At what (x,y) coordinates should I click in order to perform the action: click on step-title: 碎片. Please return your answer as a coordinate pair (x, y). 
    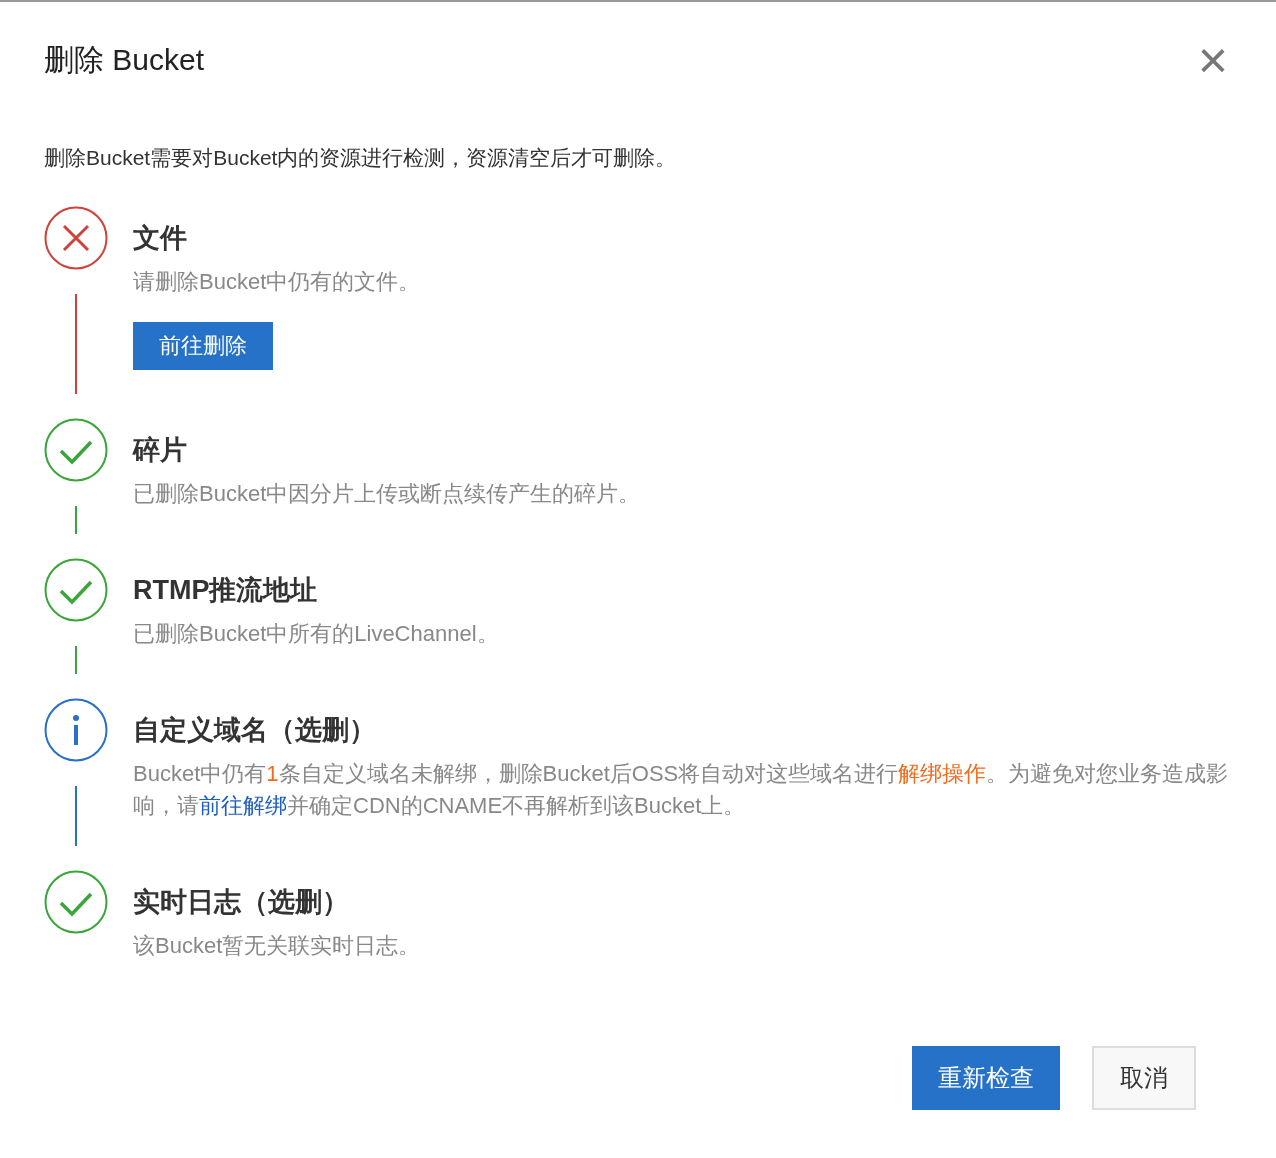
    Looking at the image, I should click on (160, 450).